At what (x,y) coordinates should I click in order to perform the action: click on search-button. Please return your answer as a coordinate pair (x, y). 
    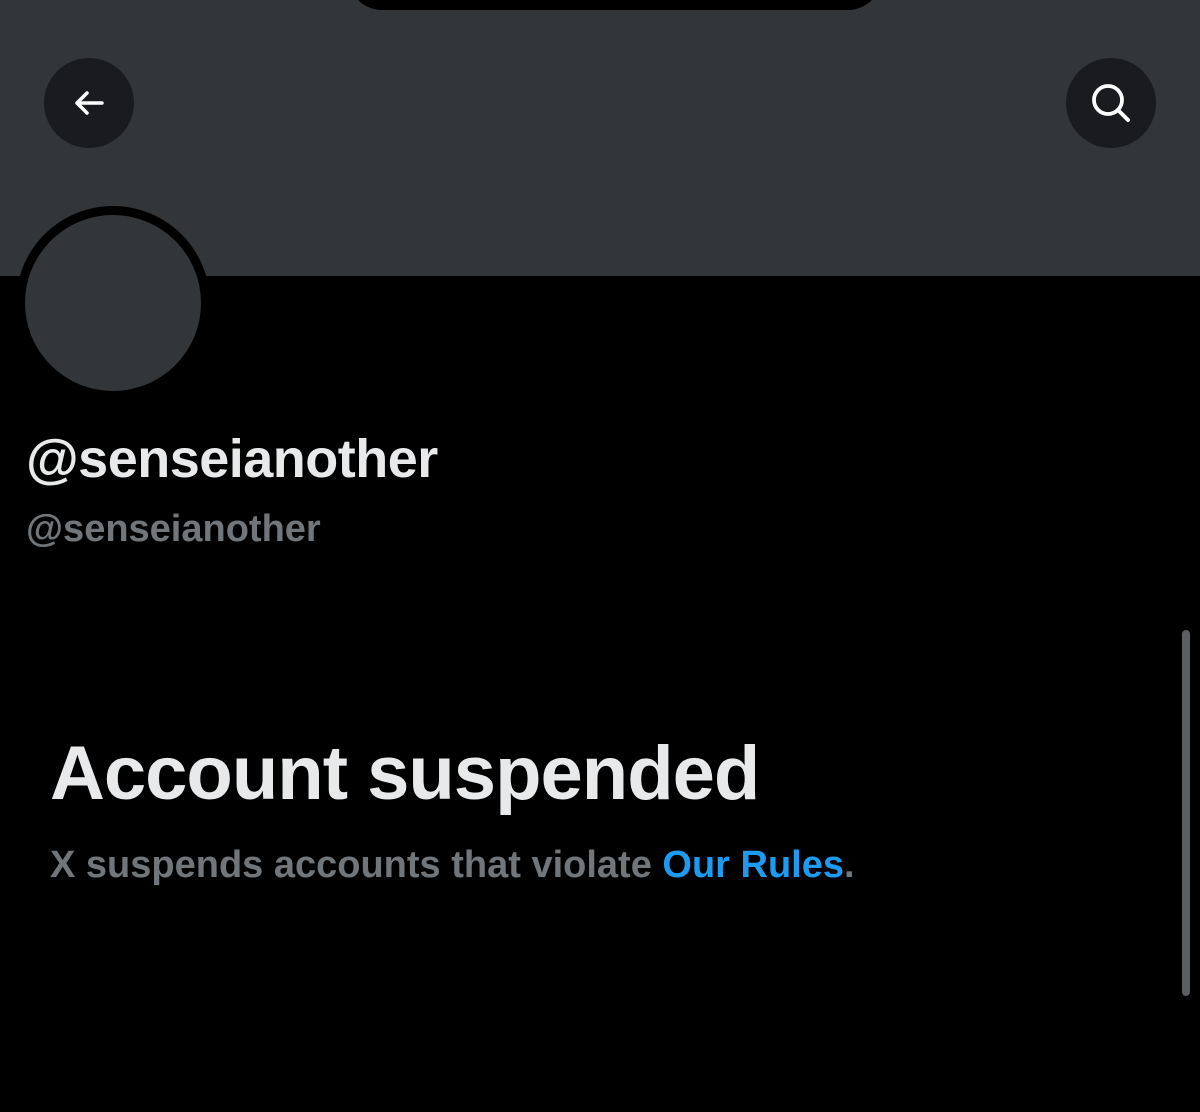
    Looking at the image, I should click on (1111, 103).